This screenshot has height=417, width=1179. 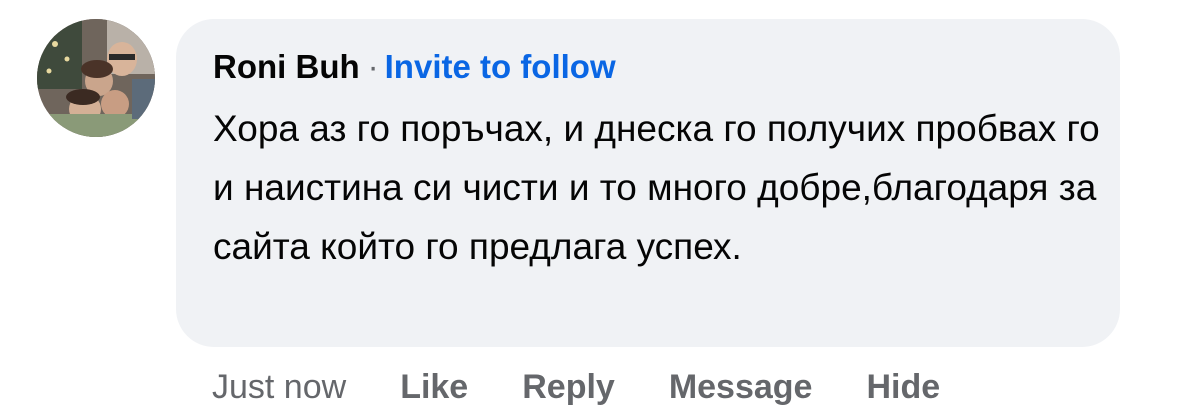 I want to click on hide-button: Hide, so click(x=903, y=387).